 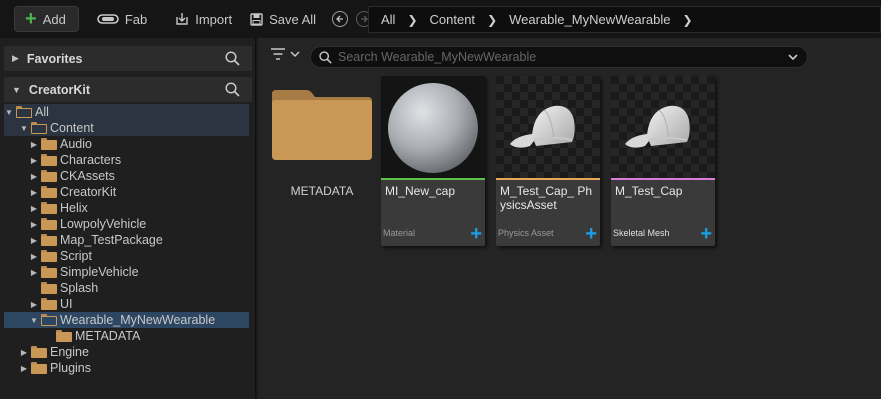 I want to click on tree-item-label: Plugins, so click(x=70, y=368).